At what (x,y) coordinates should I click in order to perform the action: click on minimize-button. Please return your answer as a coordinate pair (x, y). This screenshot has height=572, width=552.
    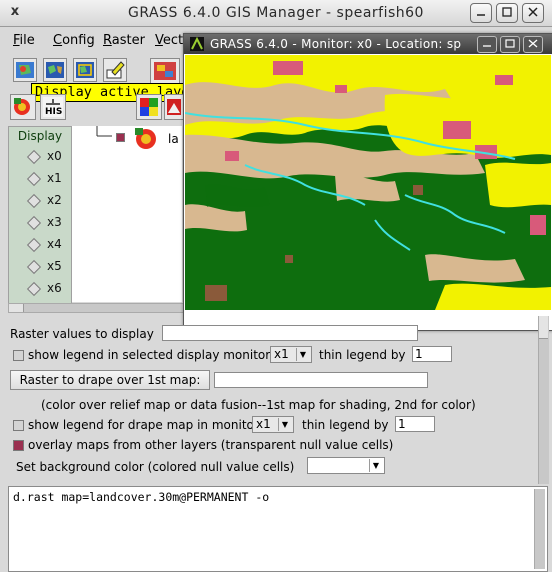
    Looking at the image, I should click on (481, 13).